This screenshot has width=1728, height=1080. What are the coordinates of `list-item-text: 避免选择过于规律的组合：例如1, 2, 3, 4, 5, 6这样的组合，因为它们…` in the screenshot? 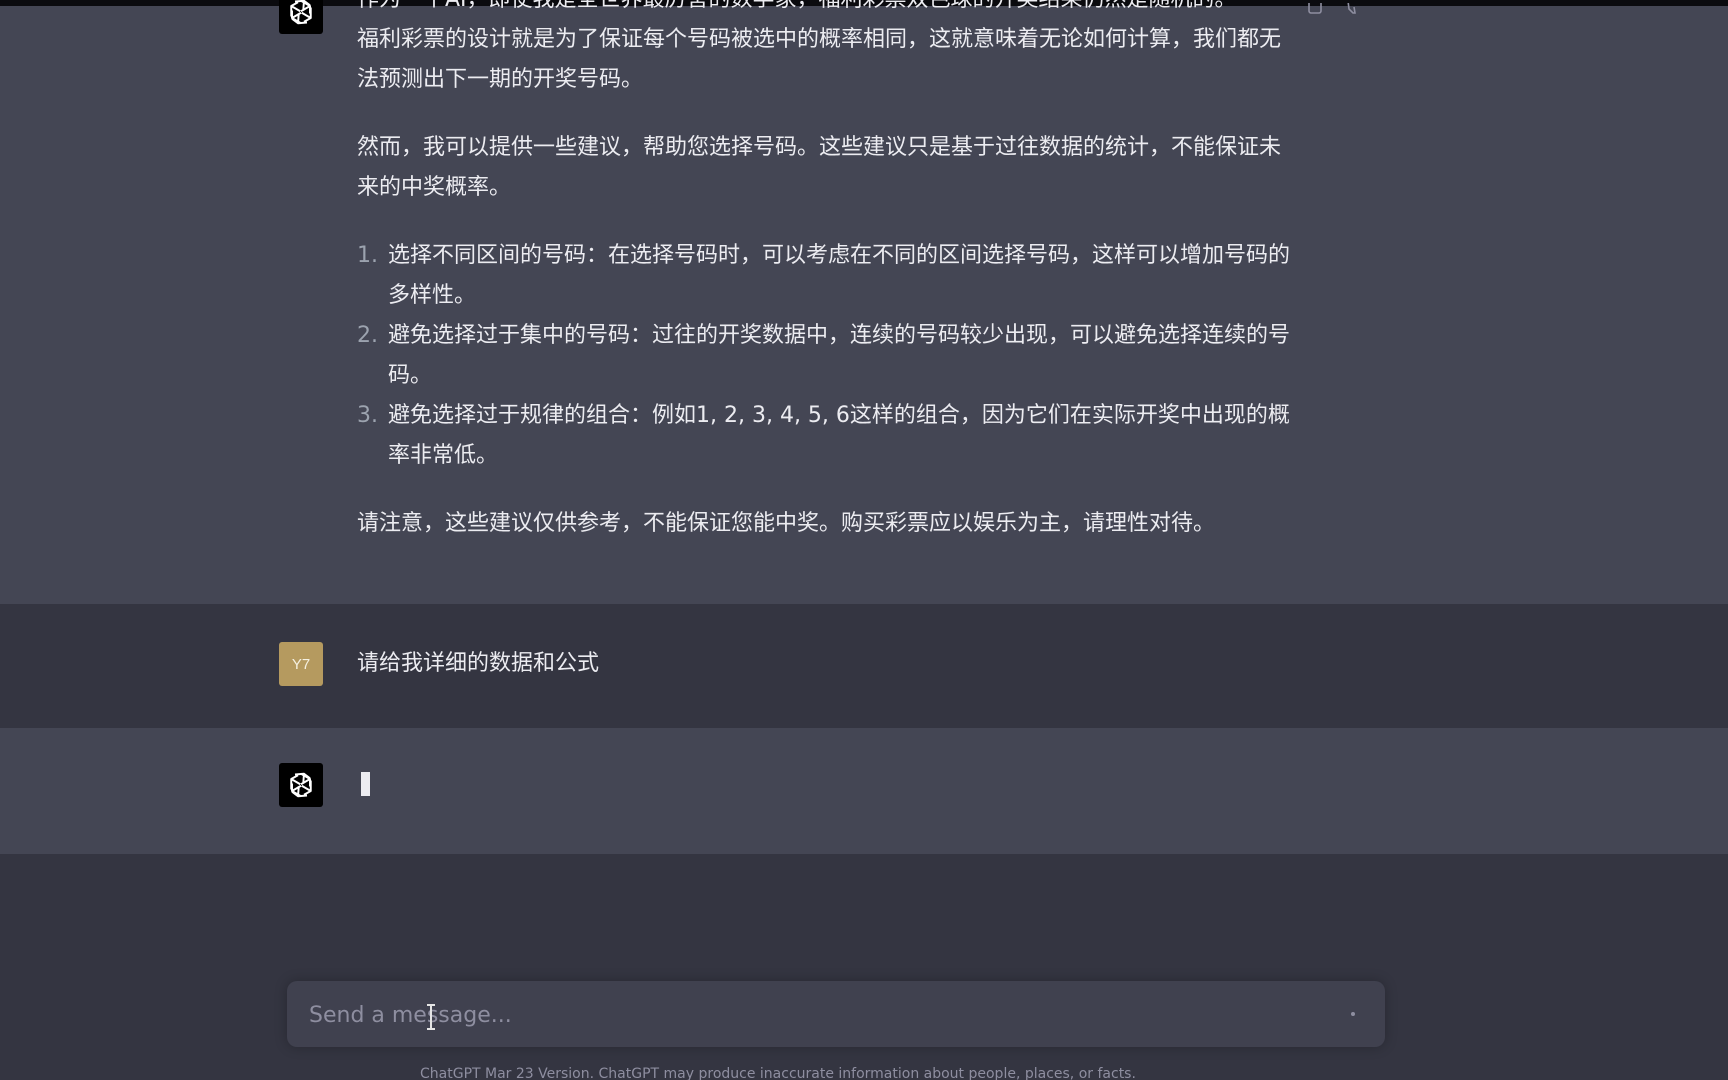 It's located at (839, 435).